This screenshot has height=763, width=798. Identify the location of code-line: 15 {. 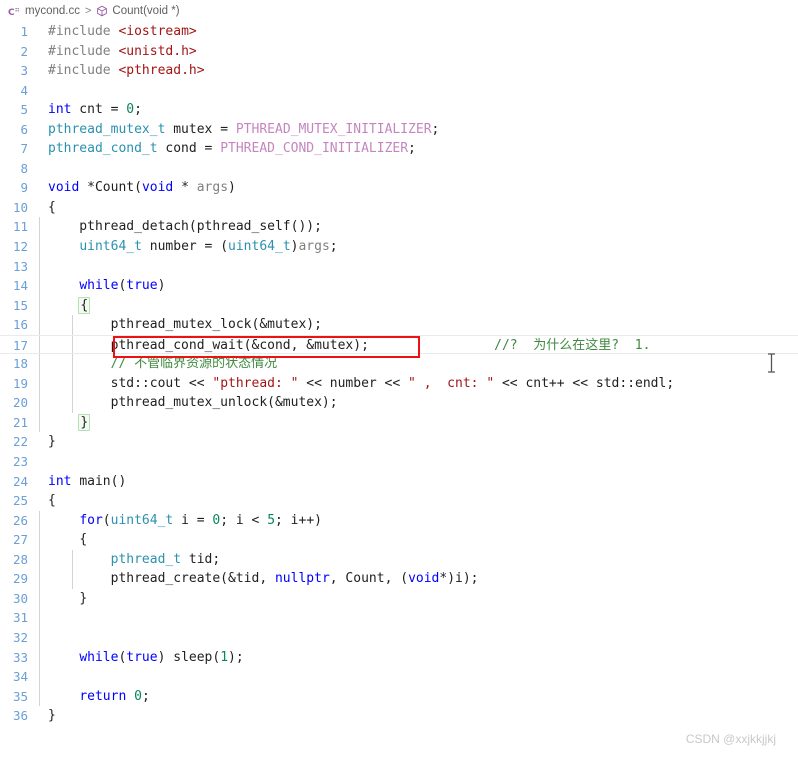
(399, 305).